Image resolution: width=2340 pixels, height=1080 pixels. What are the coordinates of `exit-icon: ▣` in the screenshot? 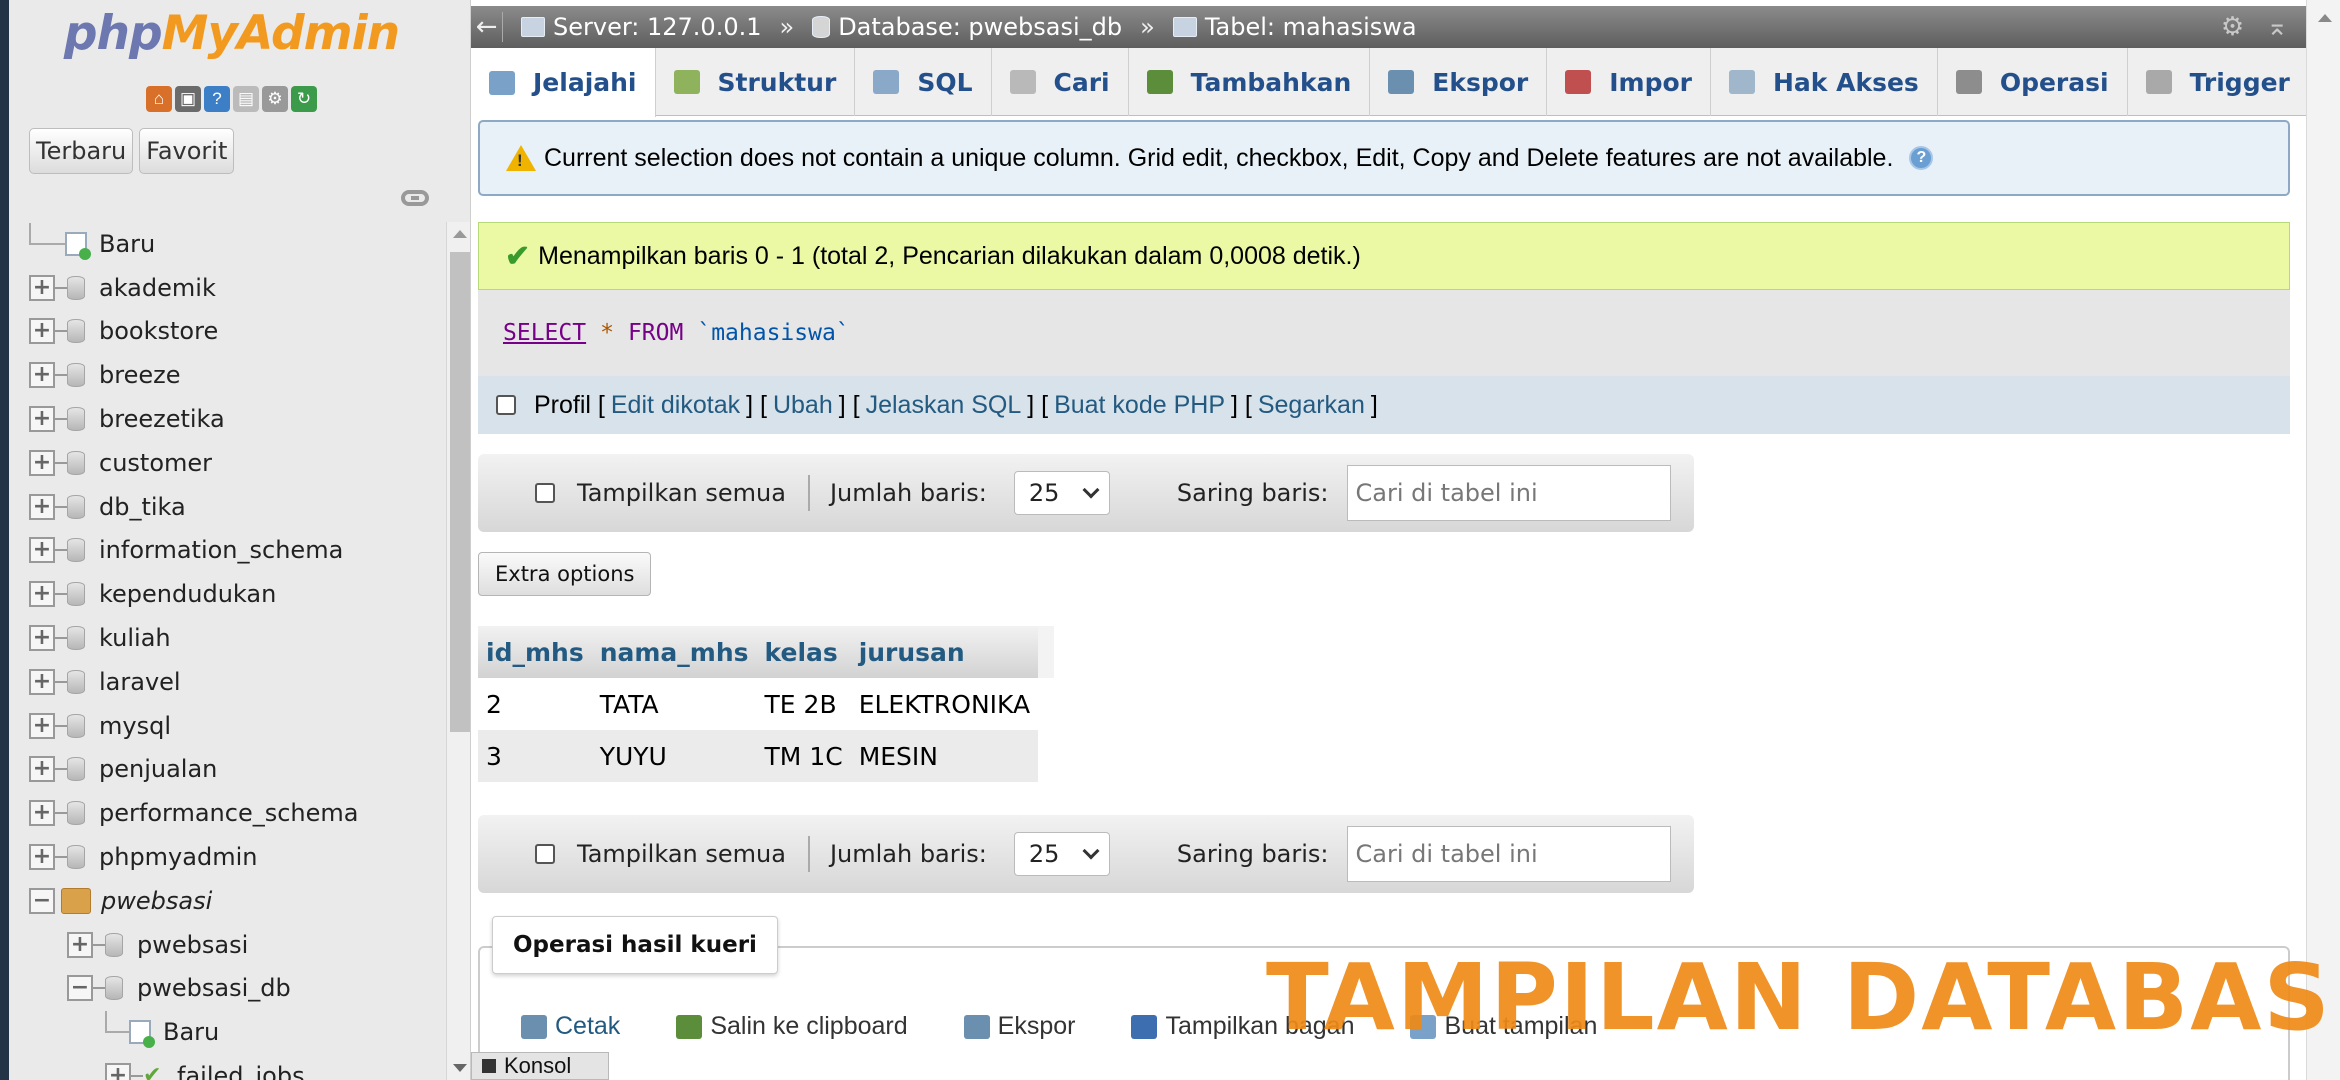 It's located at (188, 99).